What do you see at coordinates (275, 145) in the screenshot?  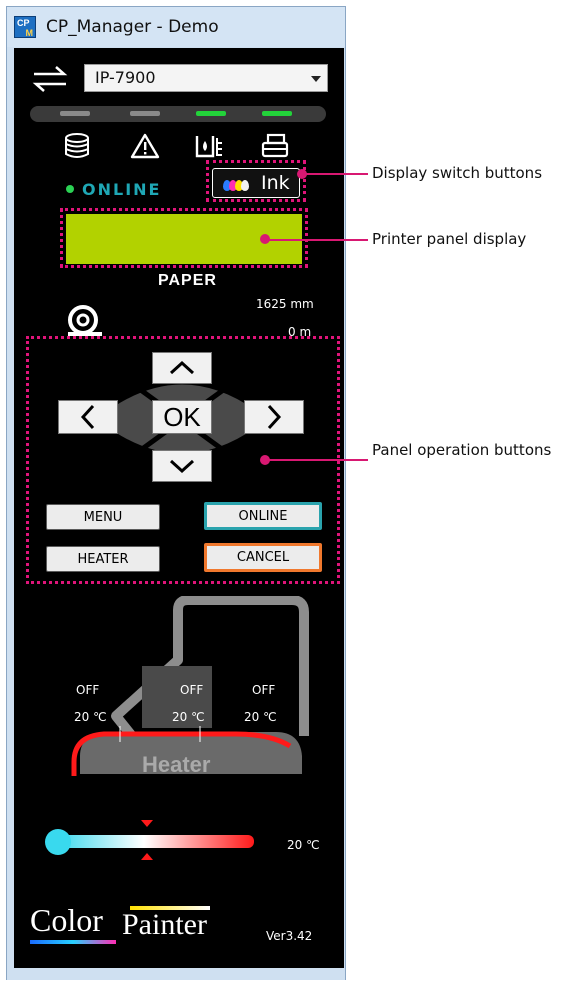 I see `printer-icon` at bounding box center [275, 145].